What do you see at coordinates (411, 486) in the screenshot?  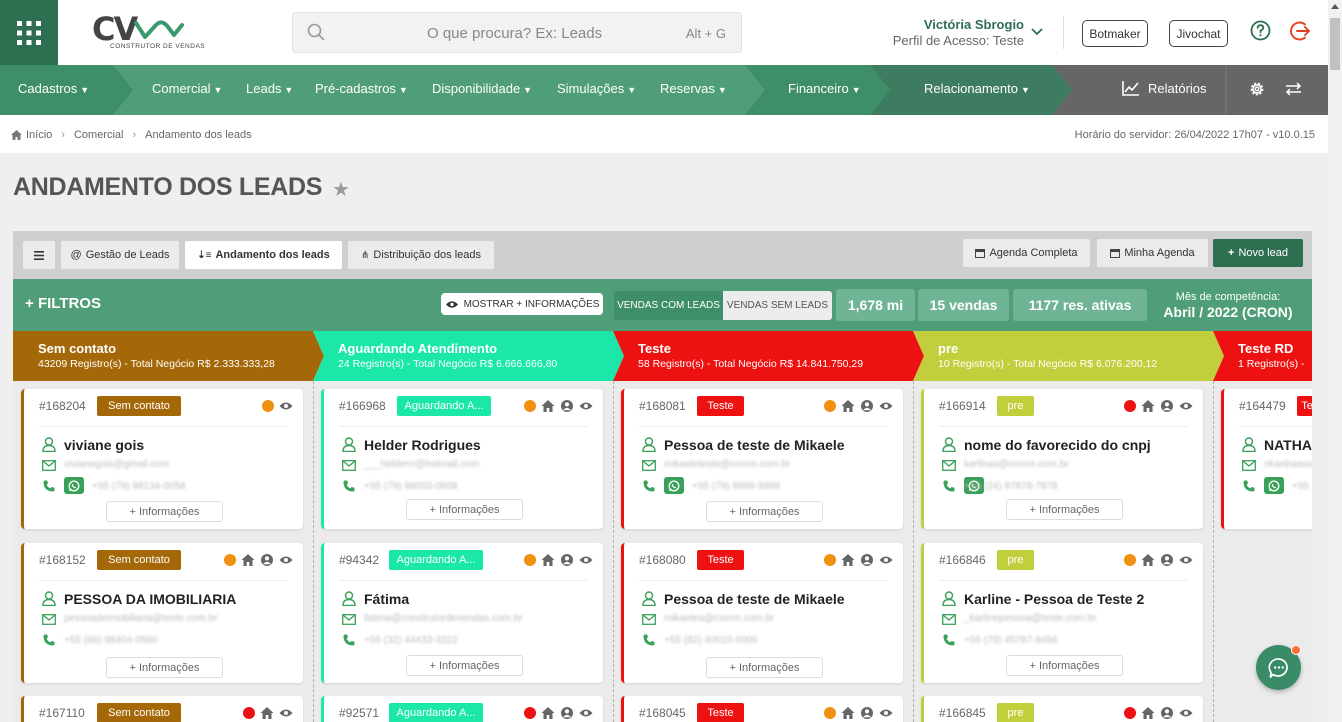 I see `lead-phone: +55 (79) 98003-0608` at bounding box center [411, 486].